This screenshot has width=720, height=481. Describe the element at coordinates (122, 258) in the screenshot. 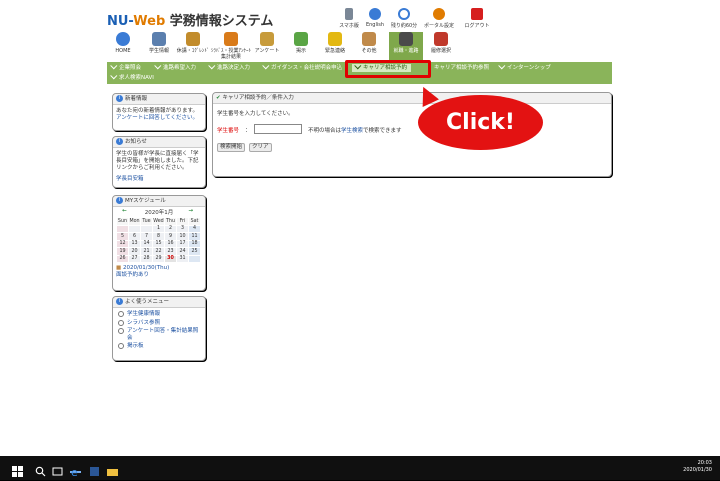

I see `calendar-day: 26` at that location.